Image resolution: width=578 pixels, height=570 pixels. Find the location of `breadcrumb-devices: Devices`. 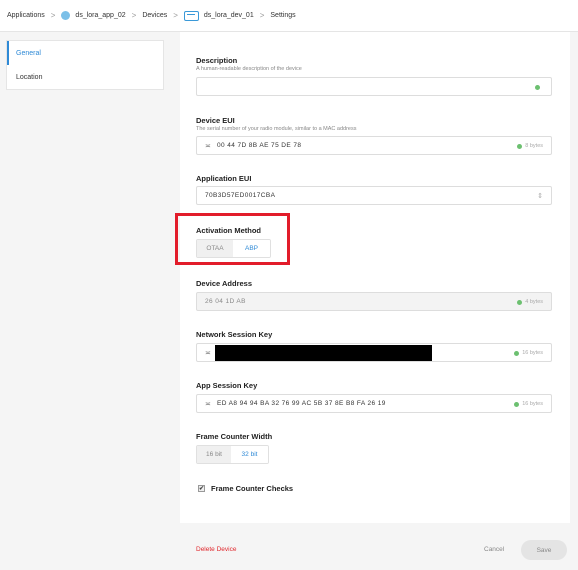

breadcrumb-devices: Devices is located at coordinates (154, 15).